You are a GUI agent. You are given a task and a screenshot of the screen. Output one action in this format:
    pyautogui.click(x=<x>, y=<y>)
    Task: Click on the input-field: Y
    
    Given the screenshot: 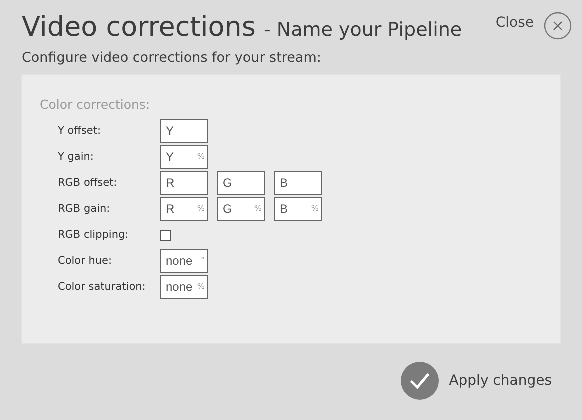 What is the action you would take?
    pyautogui.click(x=184, y=131)
    